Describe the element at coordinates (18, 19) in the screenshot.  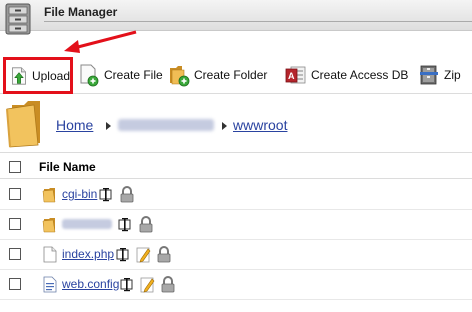
I see `file-manager-icon` at that location.